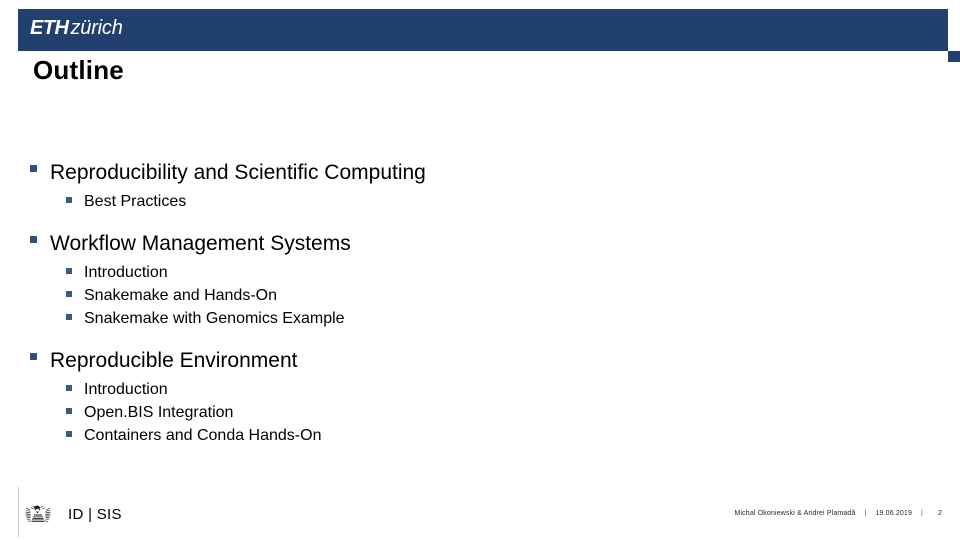 Image resolution: width=960 pixels, height=540 pixels. Describe the element at coordinates (18, 512) in the screenshot. I see `footer-divider` at that location.